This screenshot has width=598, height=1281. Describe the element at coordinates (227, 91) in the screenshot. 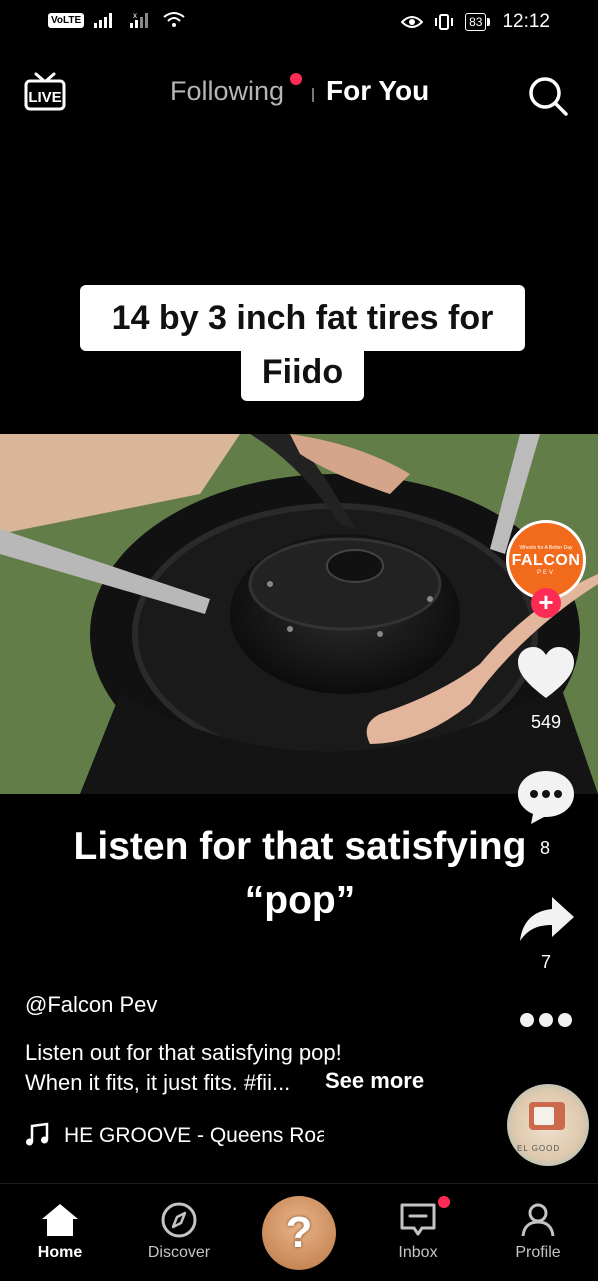

I see `tab-following: Following` at that location.